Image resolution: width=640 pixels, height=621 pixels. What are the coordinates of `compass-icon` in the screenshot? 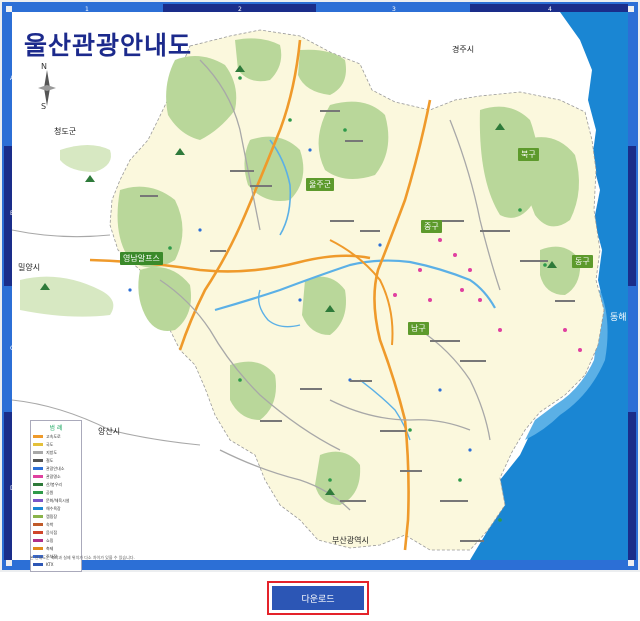 It's located at (47, 88).